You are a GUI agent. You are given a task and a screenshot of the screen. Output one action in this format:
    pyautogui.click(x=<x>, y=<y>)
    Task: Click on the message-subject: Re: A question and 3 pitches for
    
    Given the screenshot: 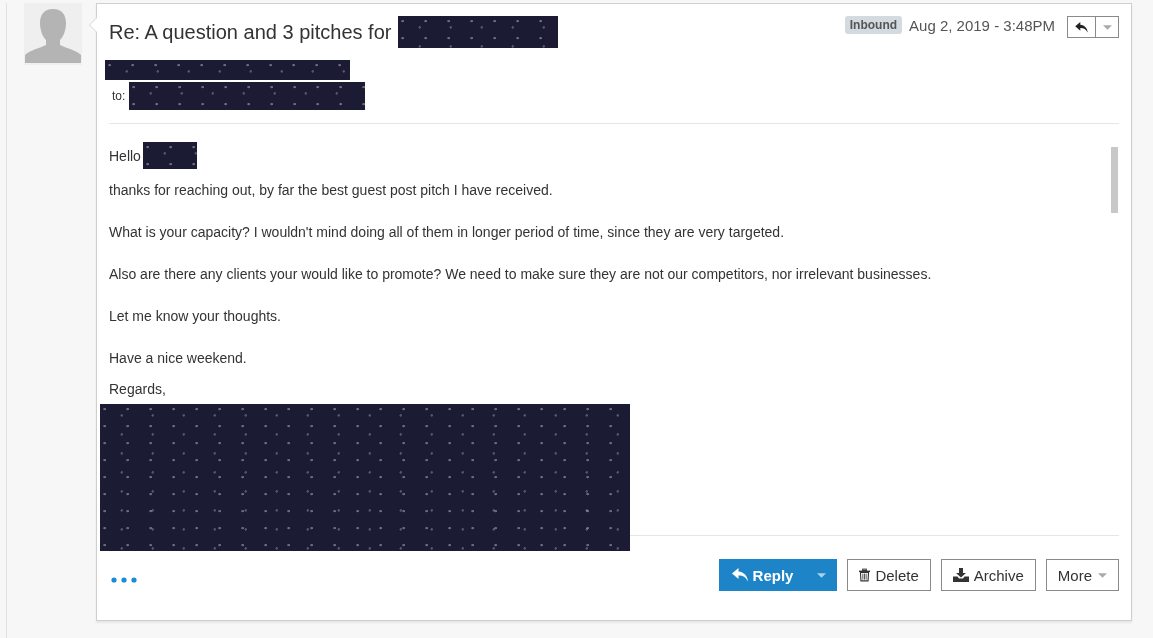 What is the action you would take?
    pyautogui.click(x=250, y=32)
    